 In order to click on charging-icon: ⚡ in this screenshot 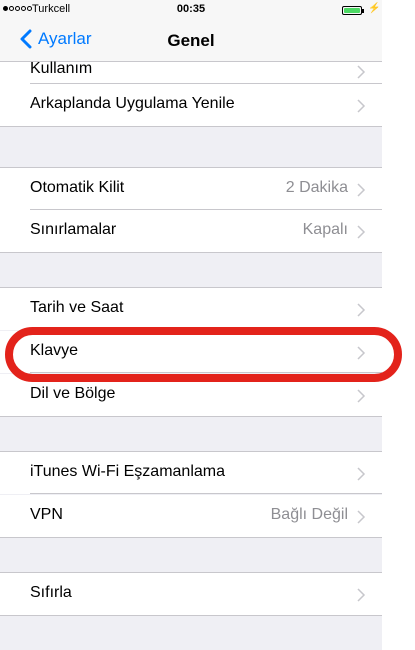, I will do `click(374, 8)`.